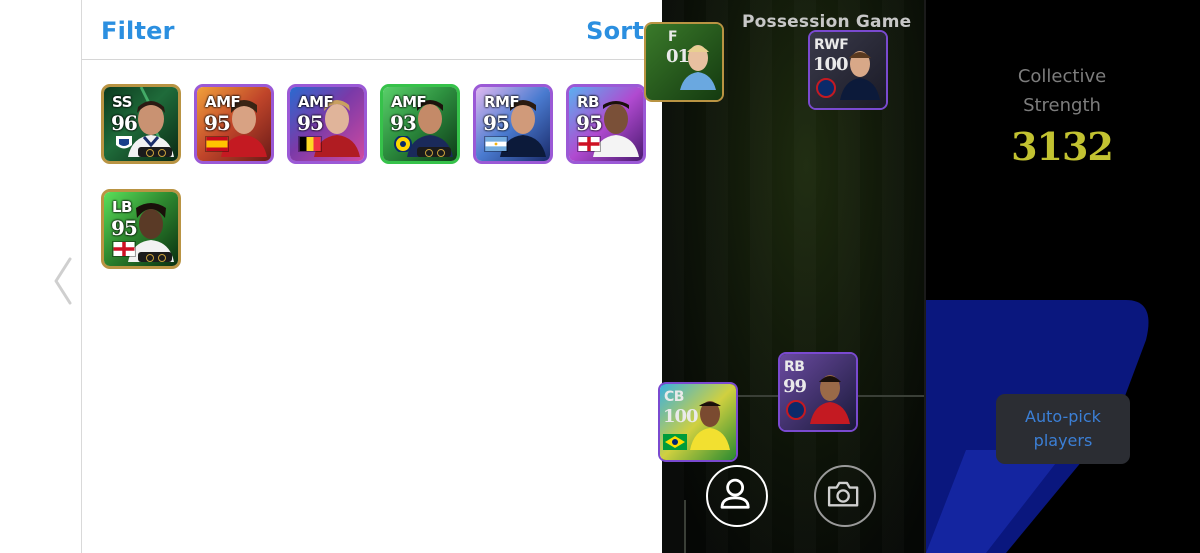  I want to click on player-card-cb: CB 100, so click(698, 422).